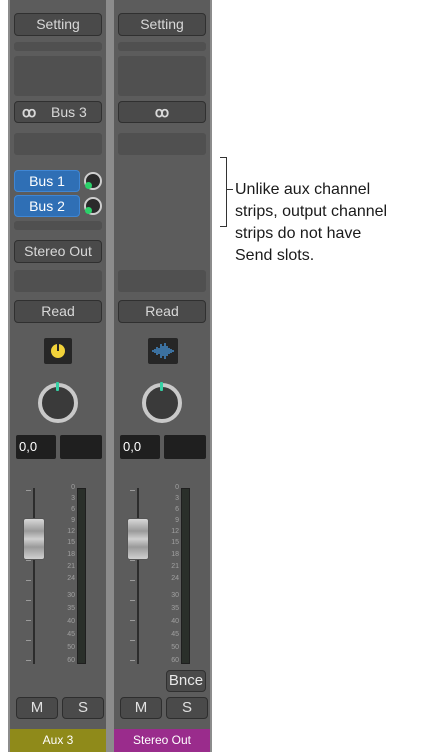 The width and height of the screenshot is (433, 752). I want to click on send-slot-bus2: Bus 2, so click(47, 206).